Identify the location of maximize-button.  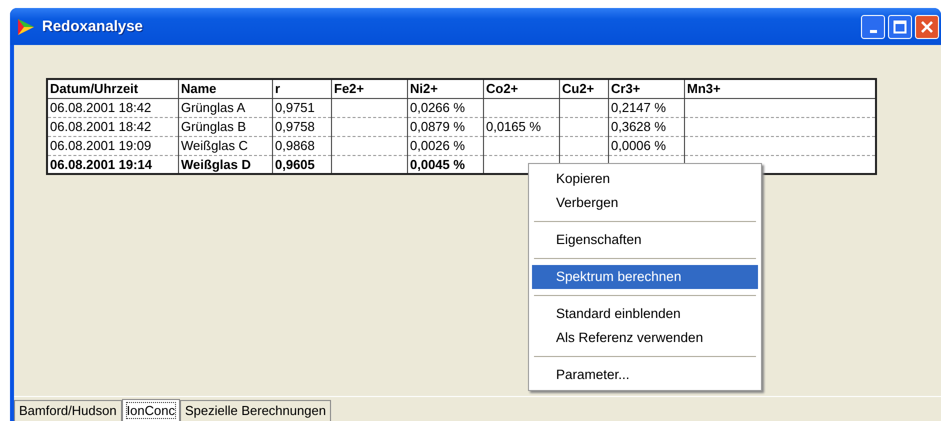
(900, 26).